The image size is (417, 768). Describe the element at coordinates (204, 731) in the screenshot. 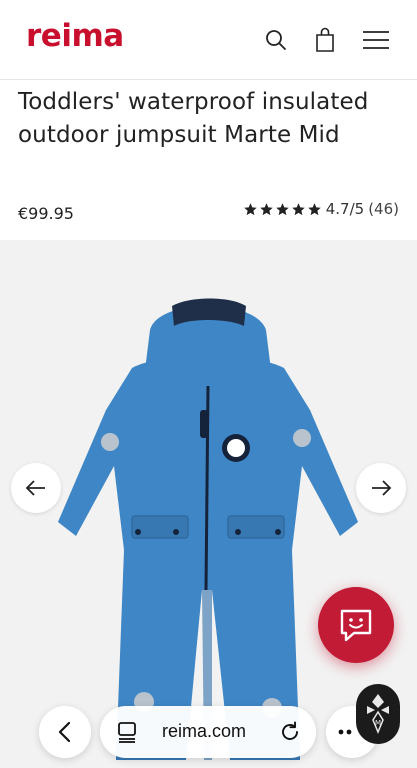

I see `url-text: reima.com` at that location.